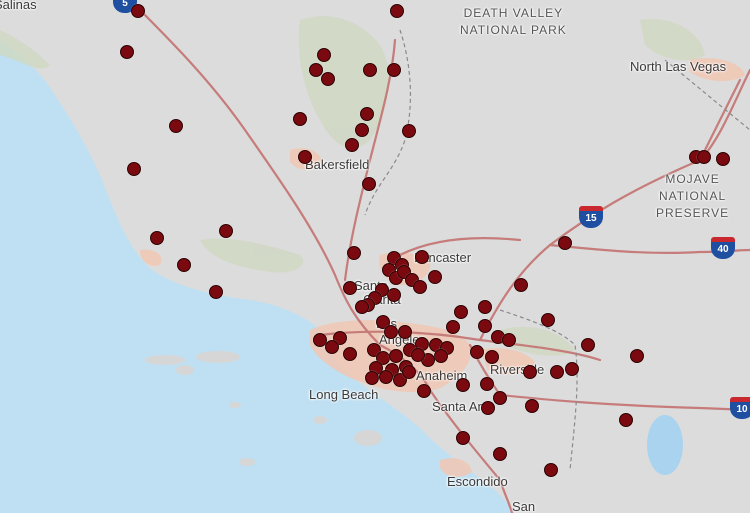 Image resolution: width=750 pixels, height=513 pixels. What do you see at coordinates (513, 21) in the screenshot?
I see `place-label: DEATH VALLEY NATIONAL PARK` at bounding box center [513, 21].